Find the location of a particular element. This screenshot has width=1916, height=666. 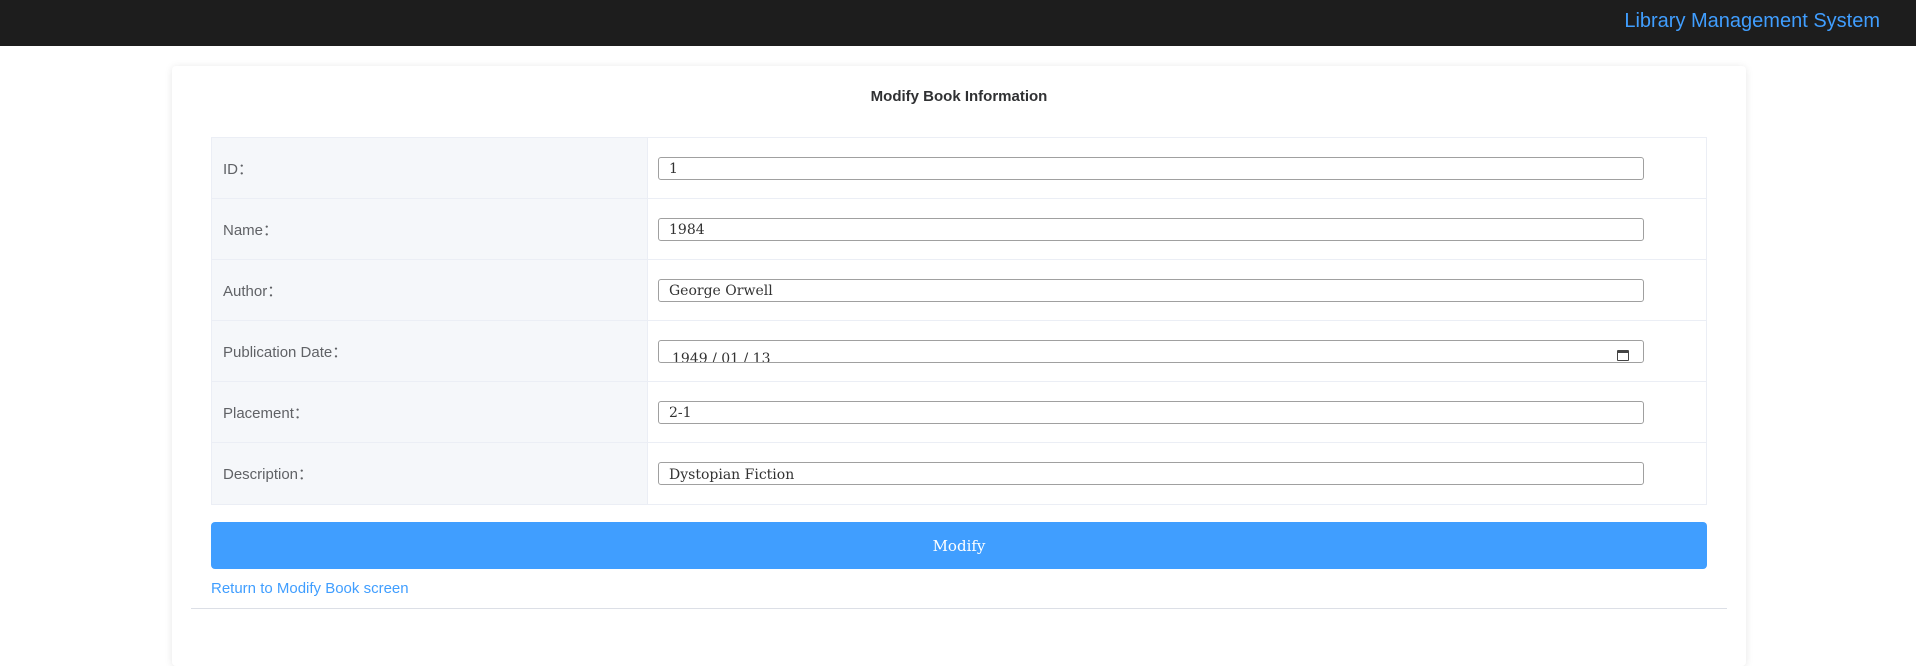

publication-date-label: Publication Date： is located at coordinates (430, 351).